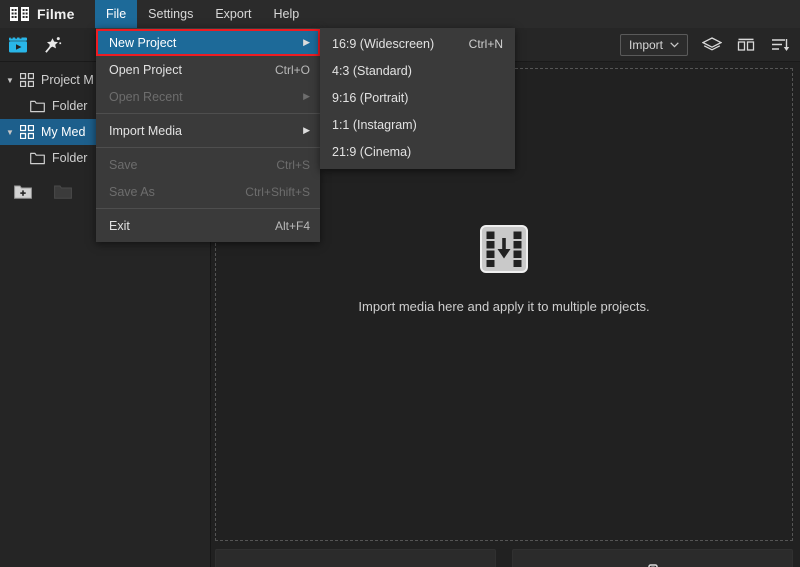  I want to click on menubar: File Settings Export Help, so click(202, 14).